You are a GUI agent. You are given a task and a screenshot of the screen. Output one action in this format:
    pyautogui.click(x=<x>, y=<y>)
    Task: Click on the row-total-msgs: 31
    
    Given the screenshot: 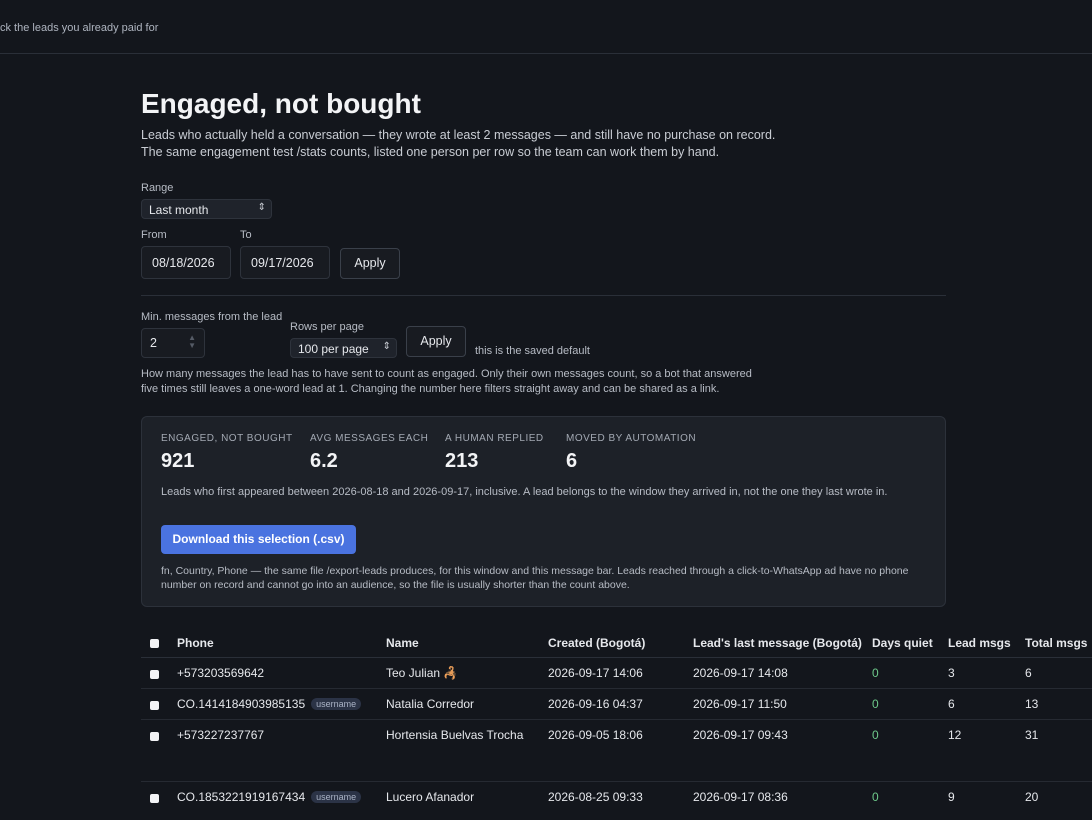 What is the action you would take?
    pyautogui.click(x=1032, y=735)
    